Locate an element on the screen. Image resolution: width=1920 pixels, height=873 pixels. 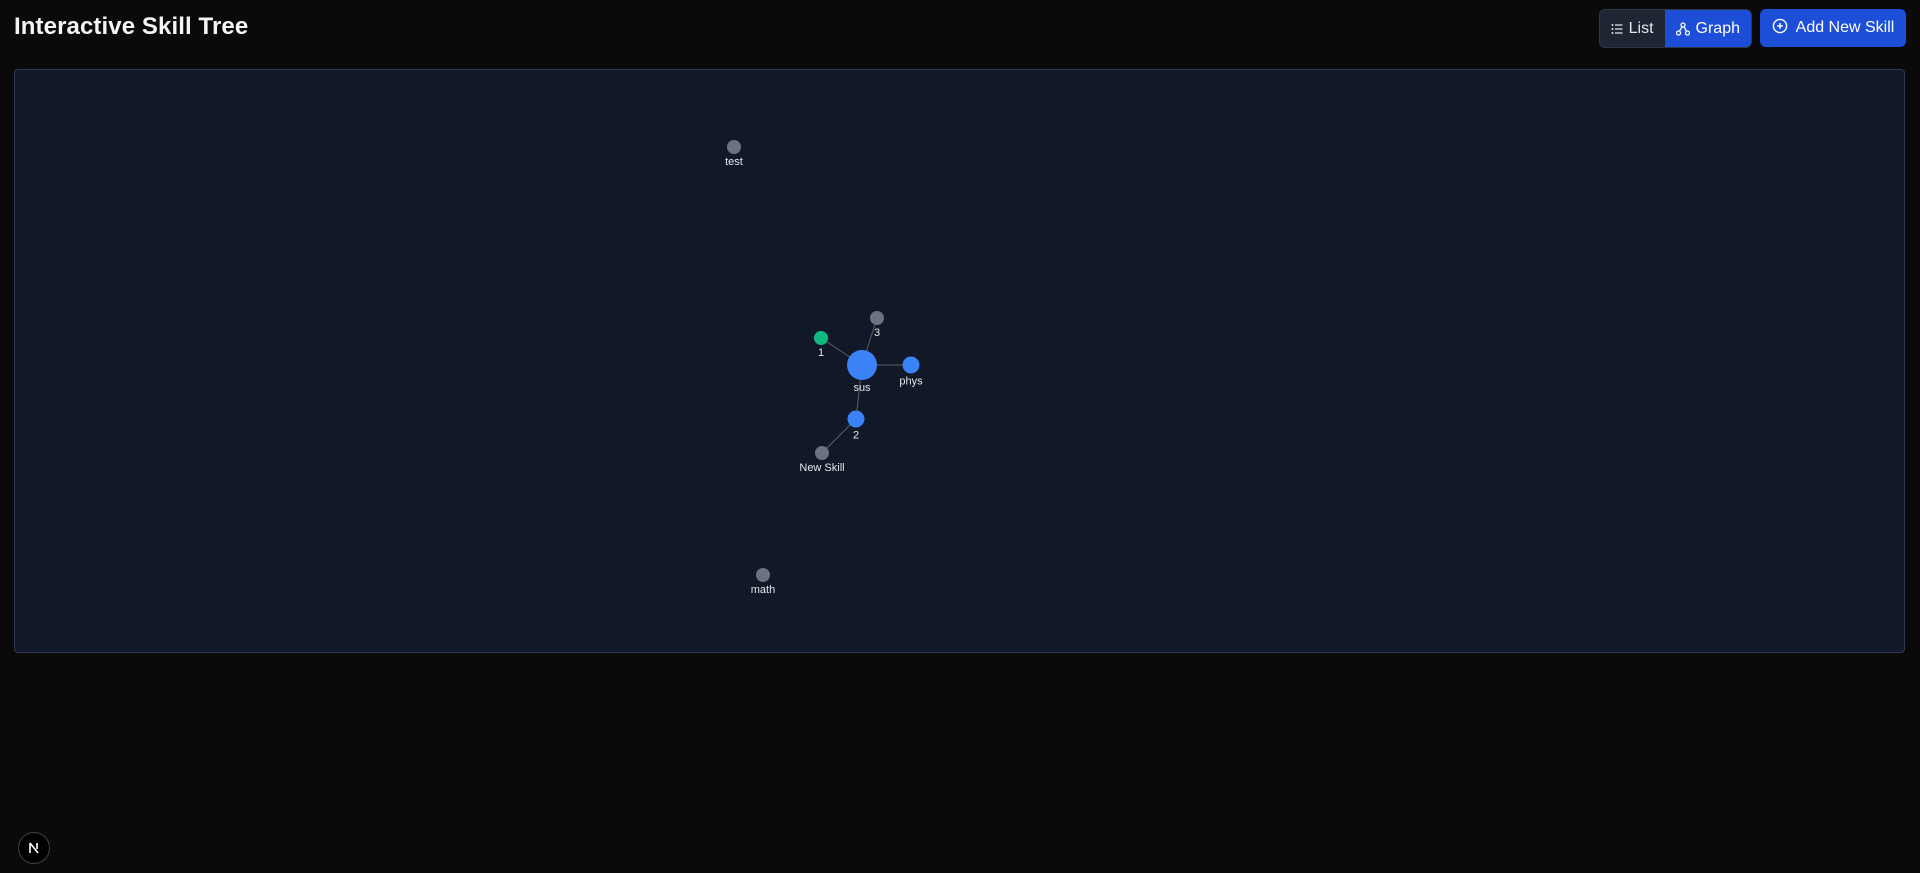
skill-node-label: 1 is located at coordinates (821, 353).